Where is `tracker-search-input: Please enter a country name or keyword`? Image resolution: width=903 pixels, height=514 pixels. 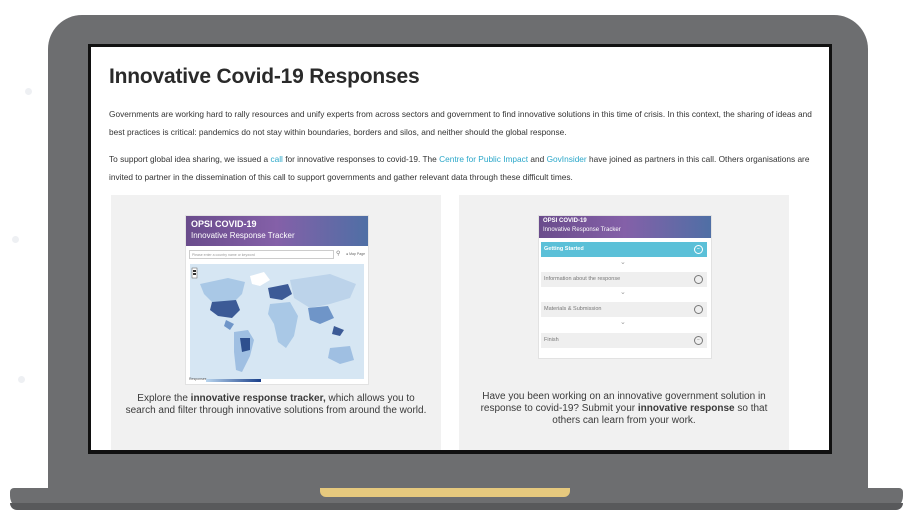
tracker-search-input: Please enter a country name or keyword is located at coordinates (261, 254).